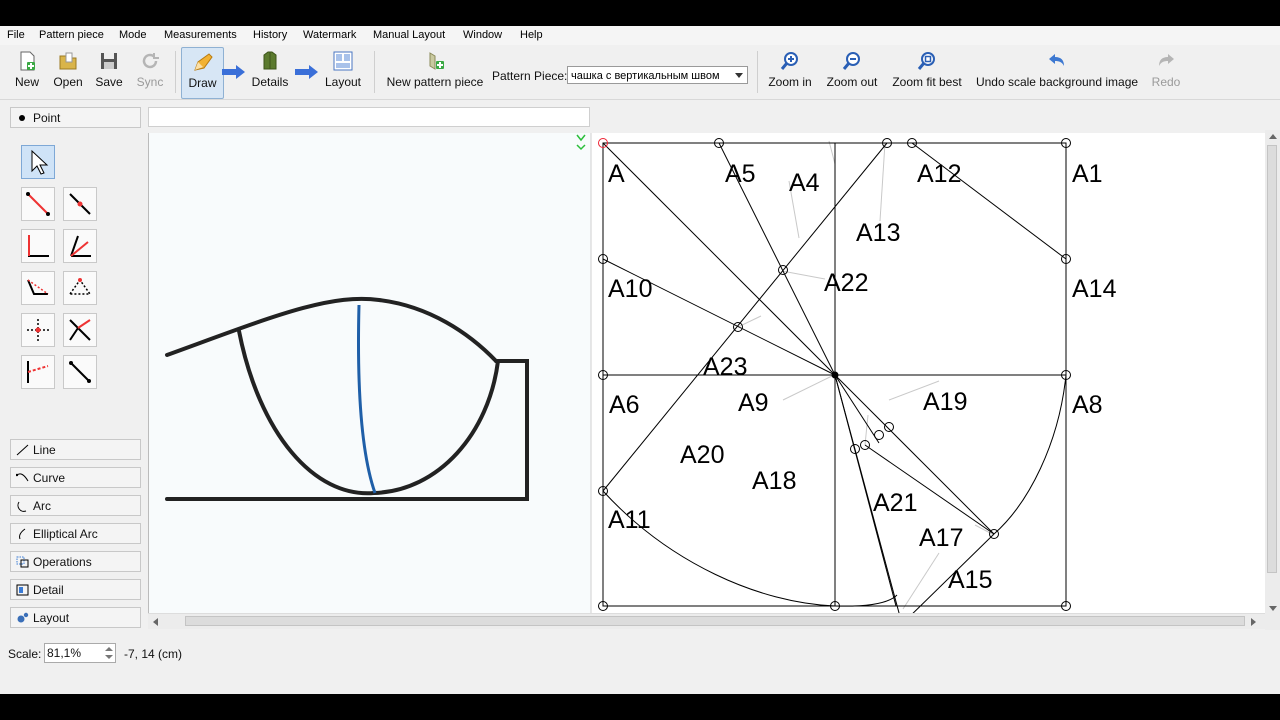 The image size is (1280, 720). I want to click on status-bar: Scale: 81,1% -7, 14 (cm), so click(640, 655).